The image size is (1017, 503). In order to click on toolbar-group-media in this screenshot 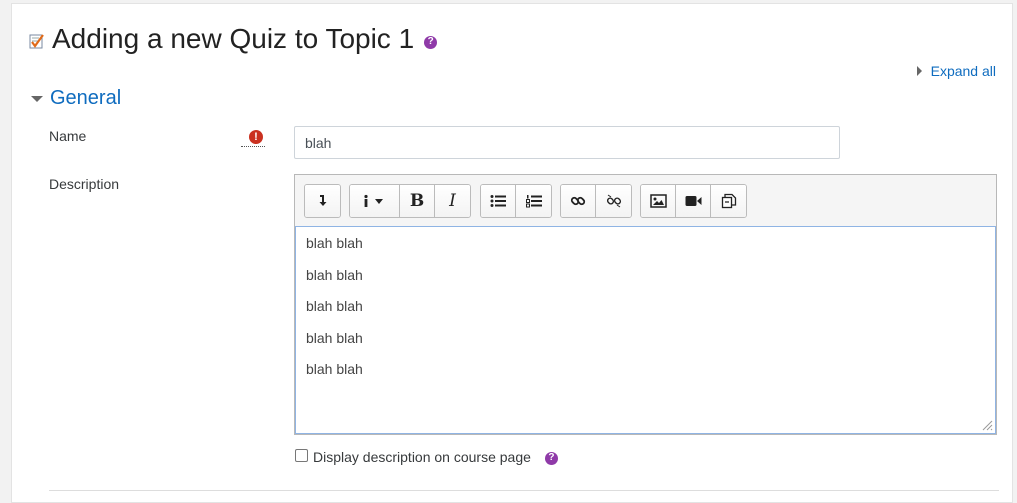, I will do `click(693, 201)`.